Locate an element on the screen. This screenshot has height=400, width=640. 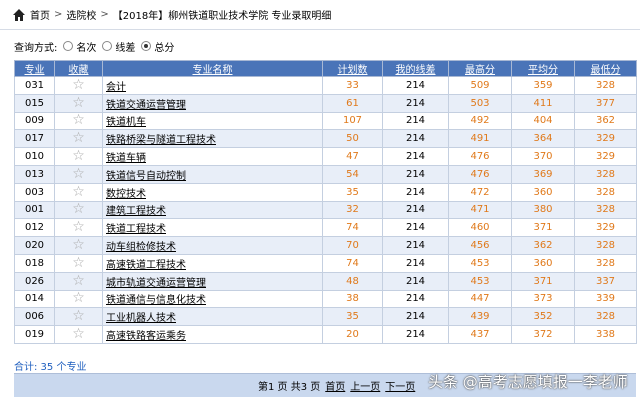
major-name-link: 建筑工程技术 is located at coordinates (136, 211).